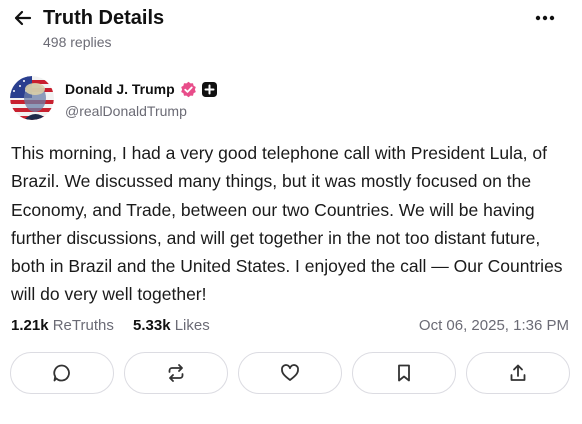  Describe the element at coordinates (290, 98) in the screenshot. I see `author-block: Donald J. Trump @realDonaldTrump` at that location.